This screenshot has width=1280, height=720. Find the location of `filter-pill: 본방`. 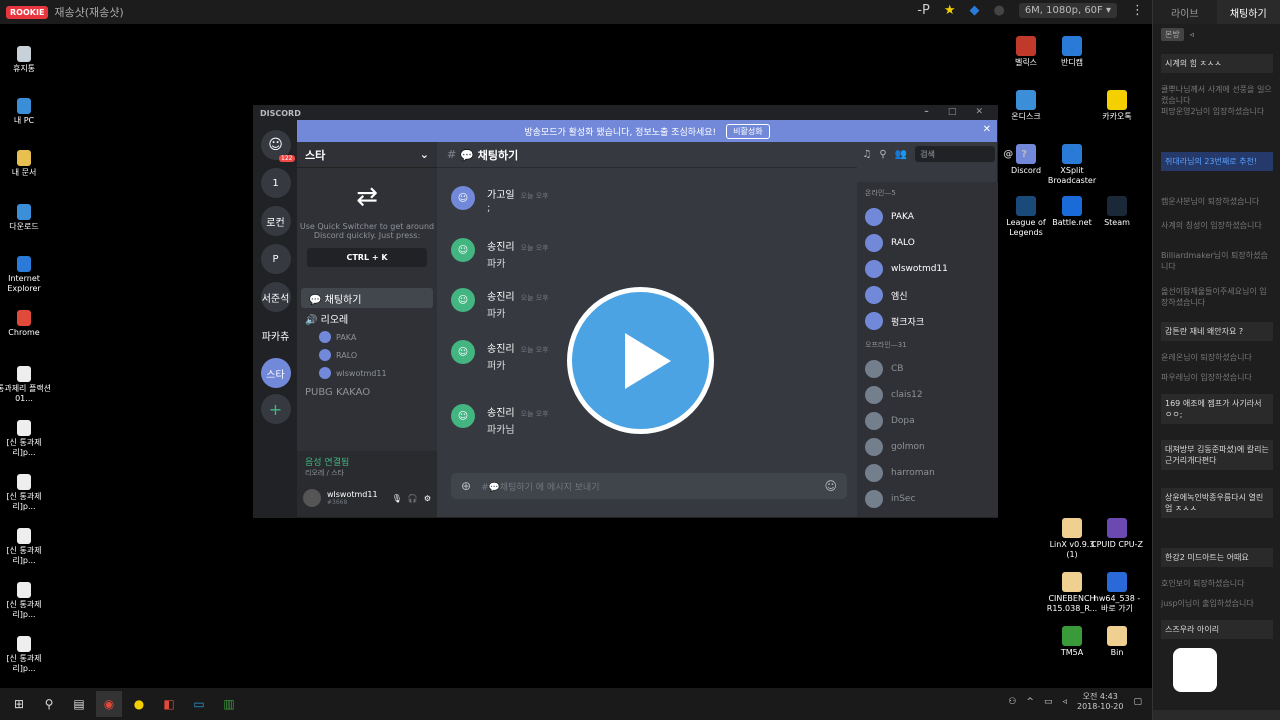

filter-pill: 본방 is located at coordinates (1172, 34).